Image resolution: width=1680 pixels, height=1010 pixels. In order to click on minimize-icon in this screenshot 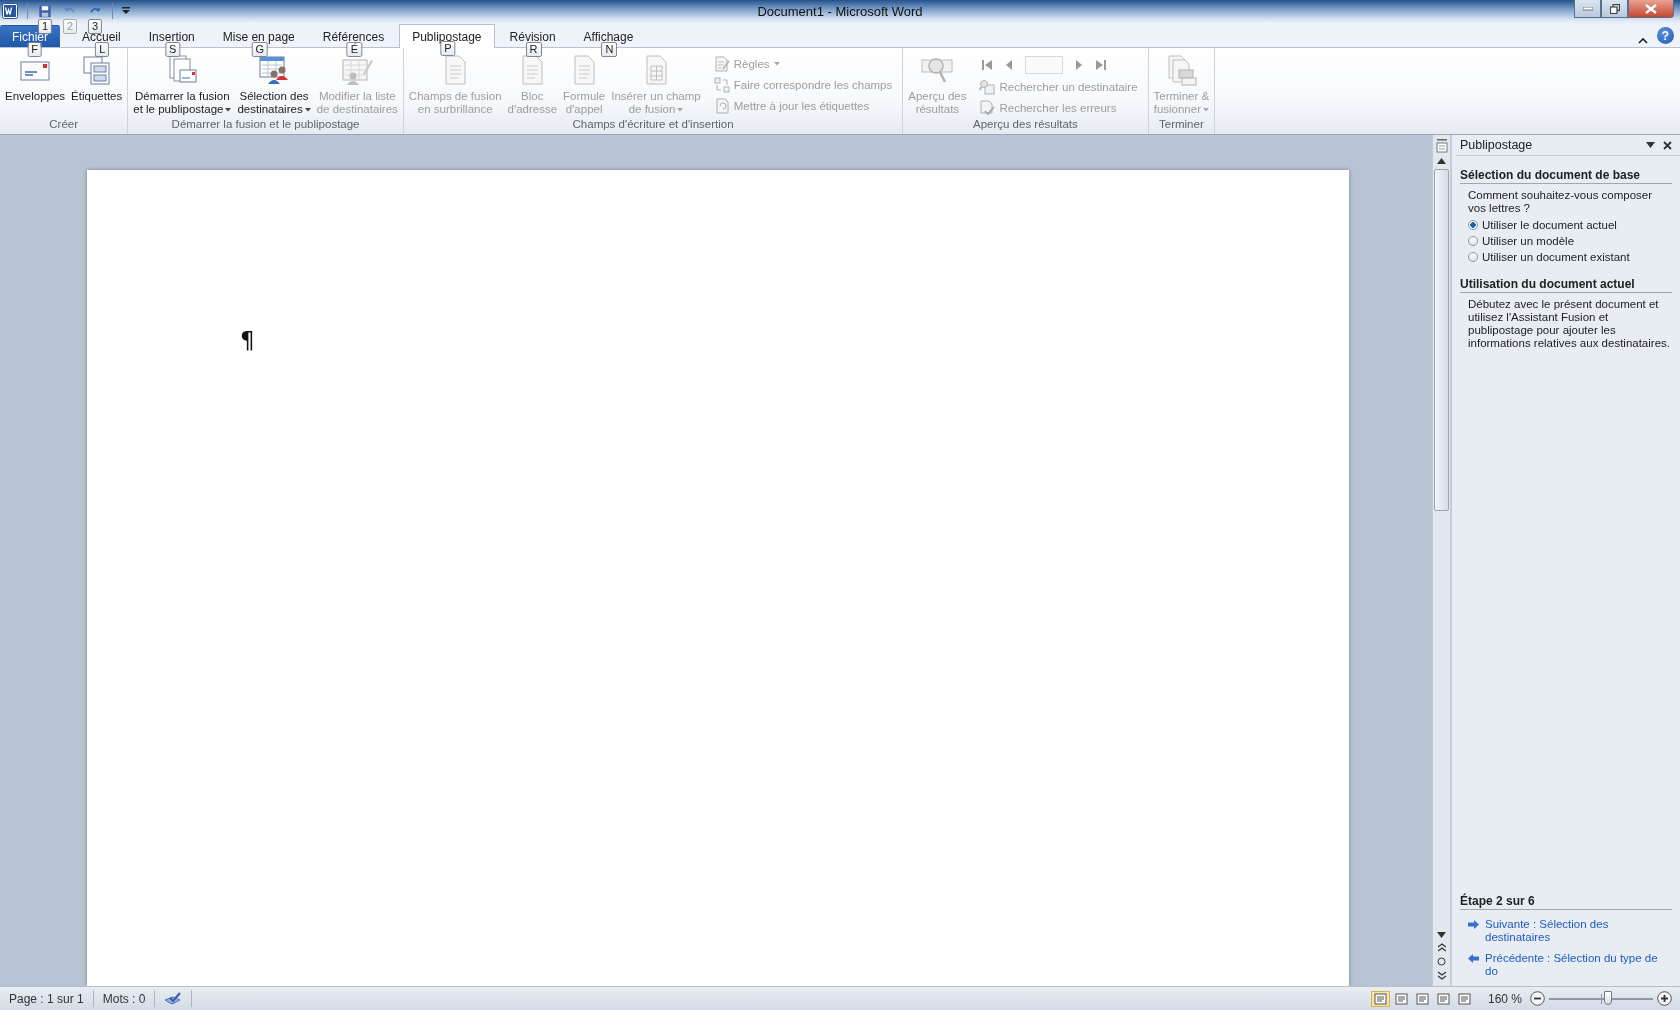, I will do `click(1587, 8)`.